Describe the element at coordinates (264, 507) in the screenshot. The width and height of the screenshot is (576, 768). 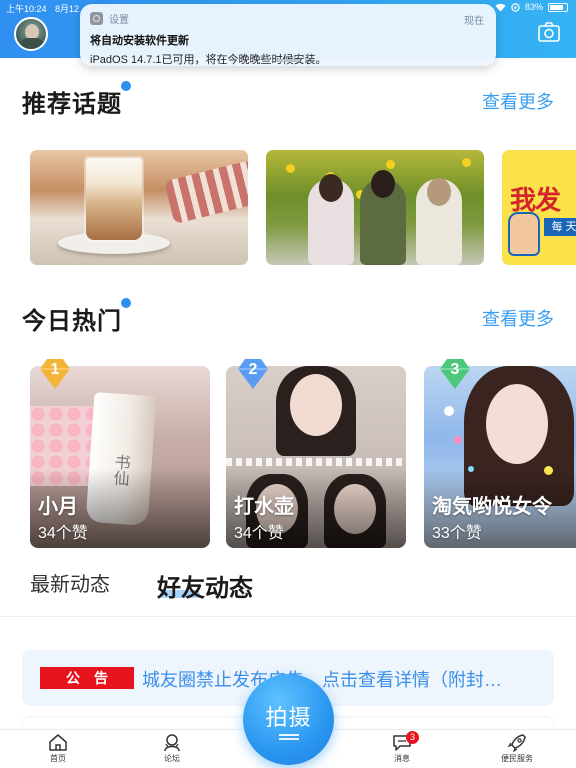
I see `hot-card-name: 打水壶` at that location.